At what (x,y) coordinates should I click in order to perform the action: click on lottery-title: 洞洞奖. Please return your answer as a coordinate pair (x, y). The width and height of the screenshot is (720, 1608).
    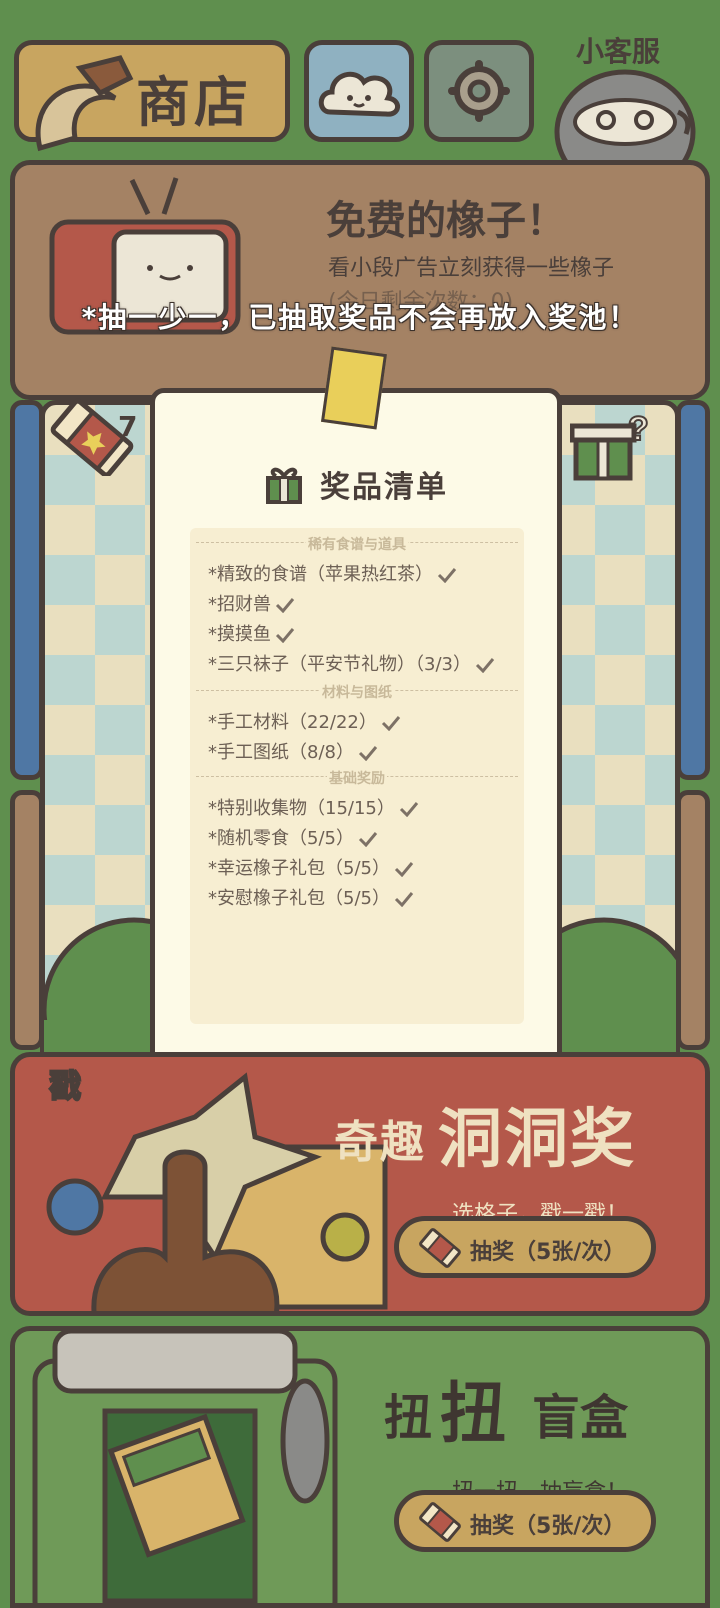
    Looking at the image, I should click on (537, 1140).